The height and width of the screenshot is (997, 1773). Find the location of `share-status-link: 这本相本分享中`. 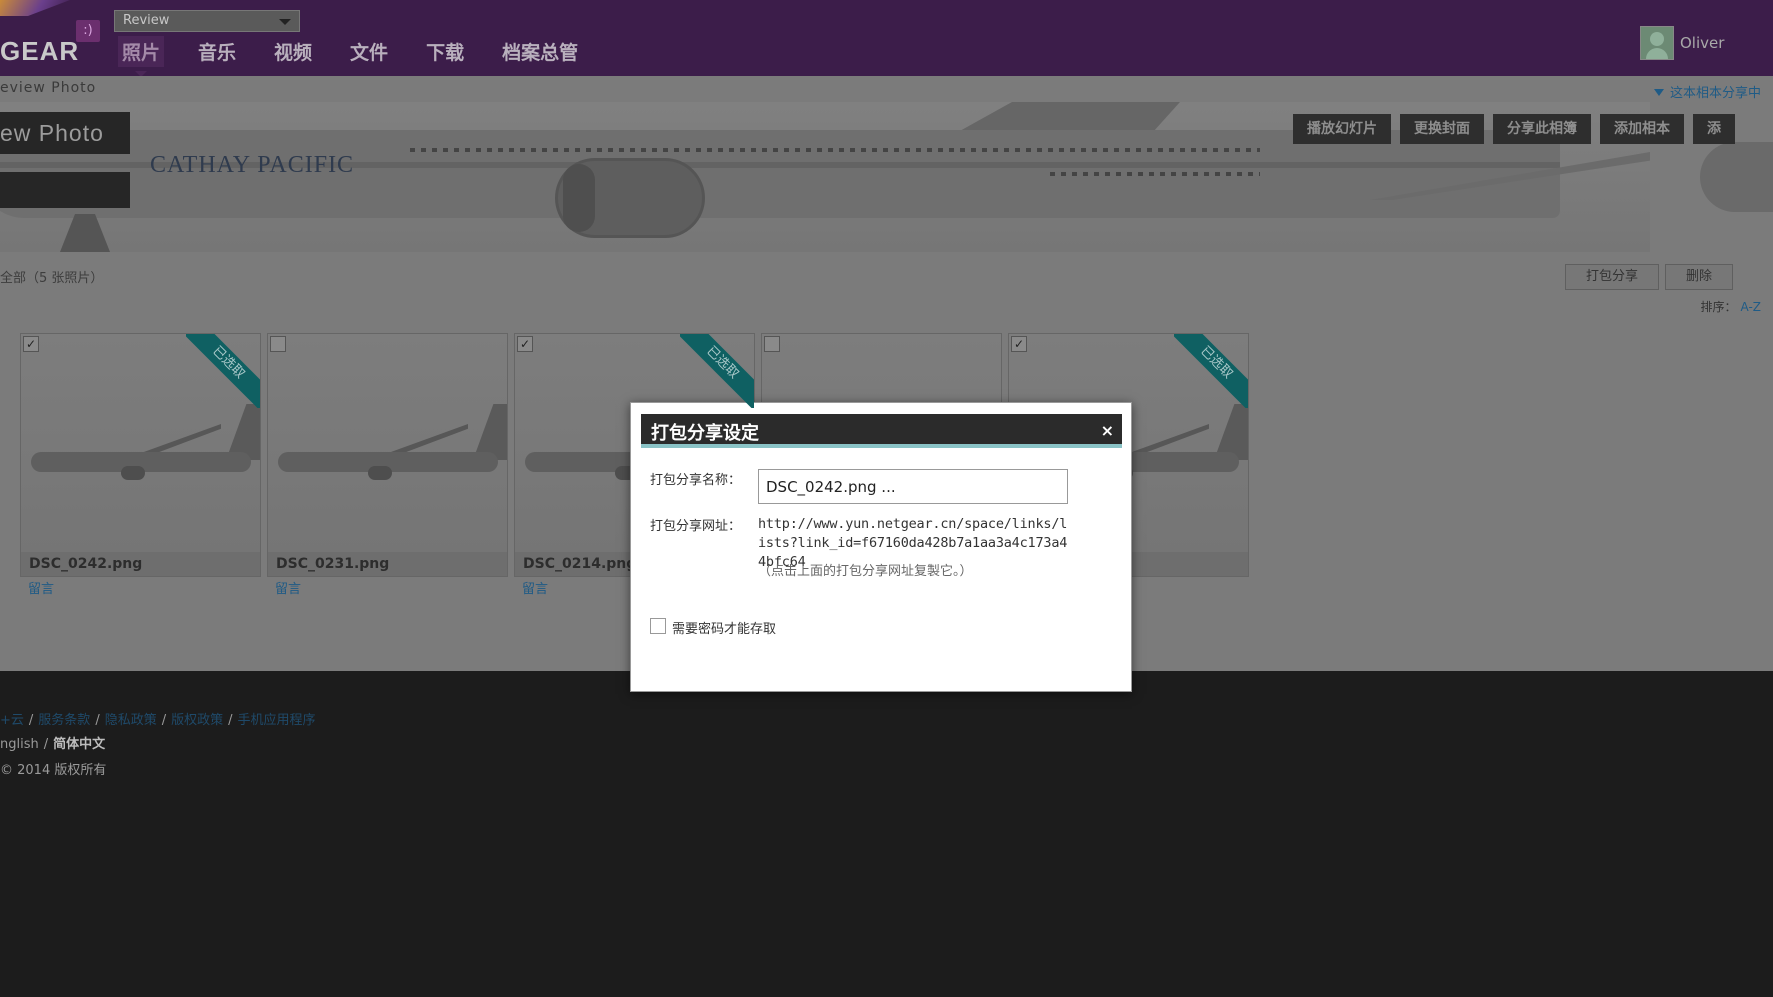

share-status-link: 这本相本分享中 is located at coordinates (1707, 91).